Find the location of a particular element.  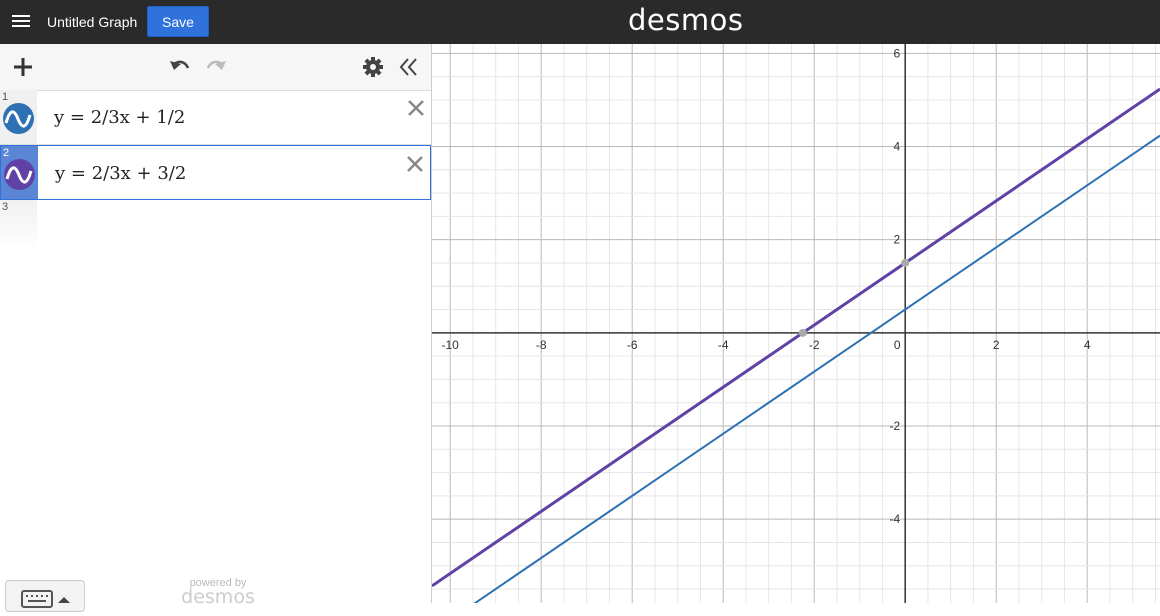

x-tick-label: 4 is located at coordinates (1087, 345).